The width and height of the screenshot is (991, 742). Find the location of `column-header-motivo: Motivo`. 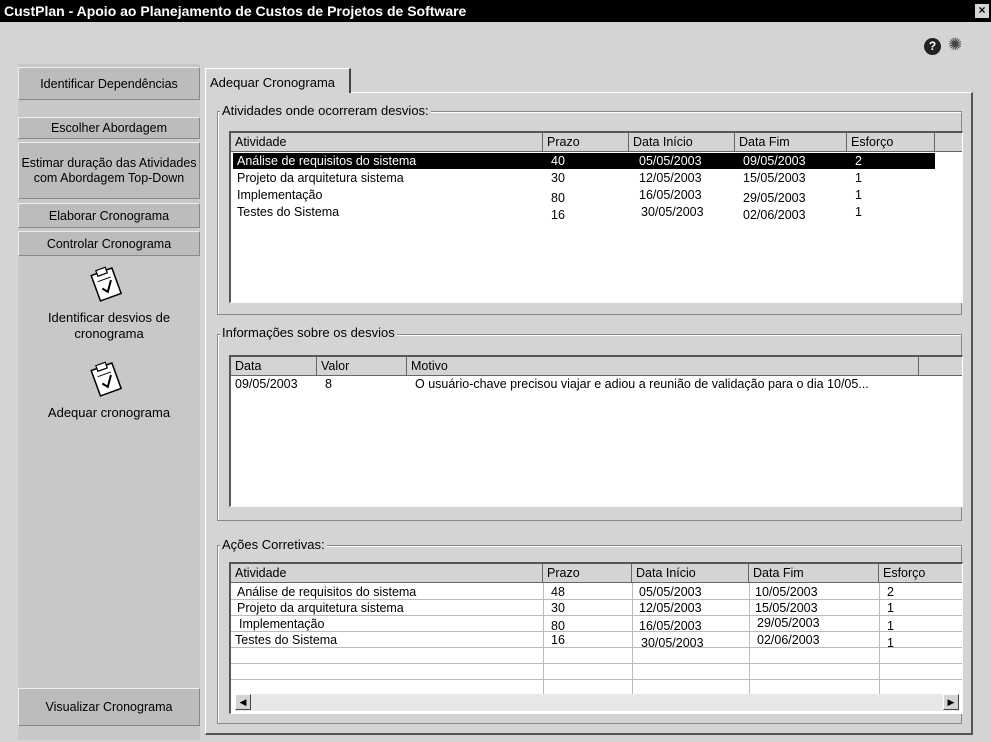

column-header-motivo: Motivo is located at coordinates (663, 366).